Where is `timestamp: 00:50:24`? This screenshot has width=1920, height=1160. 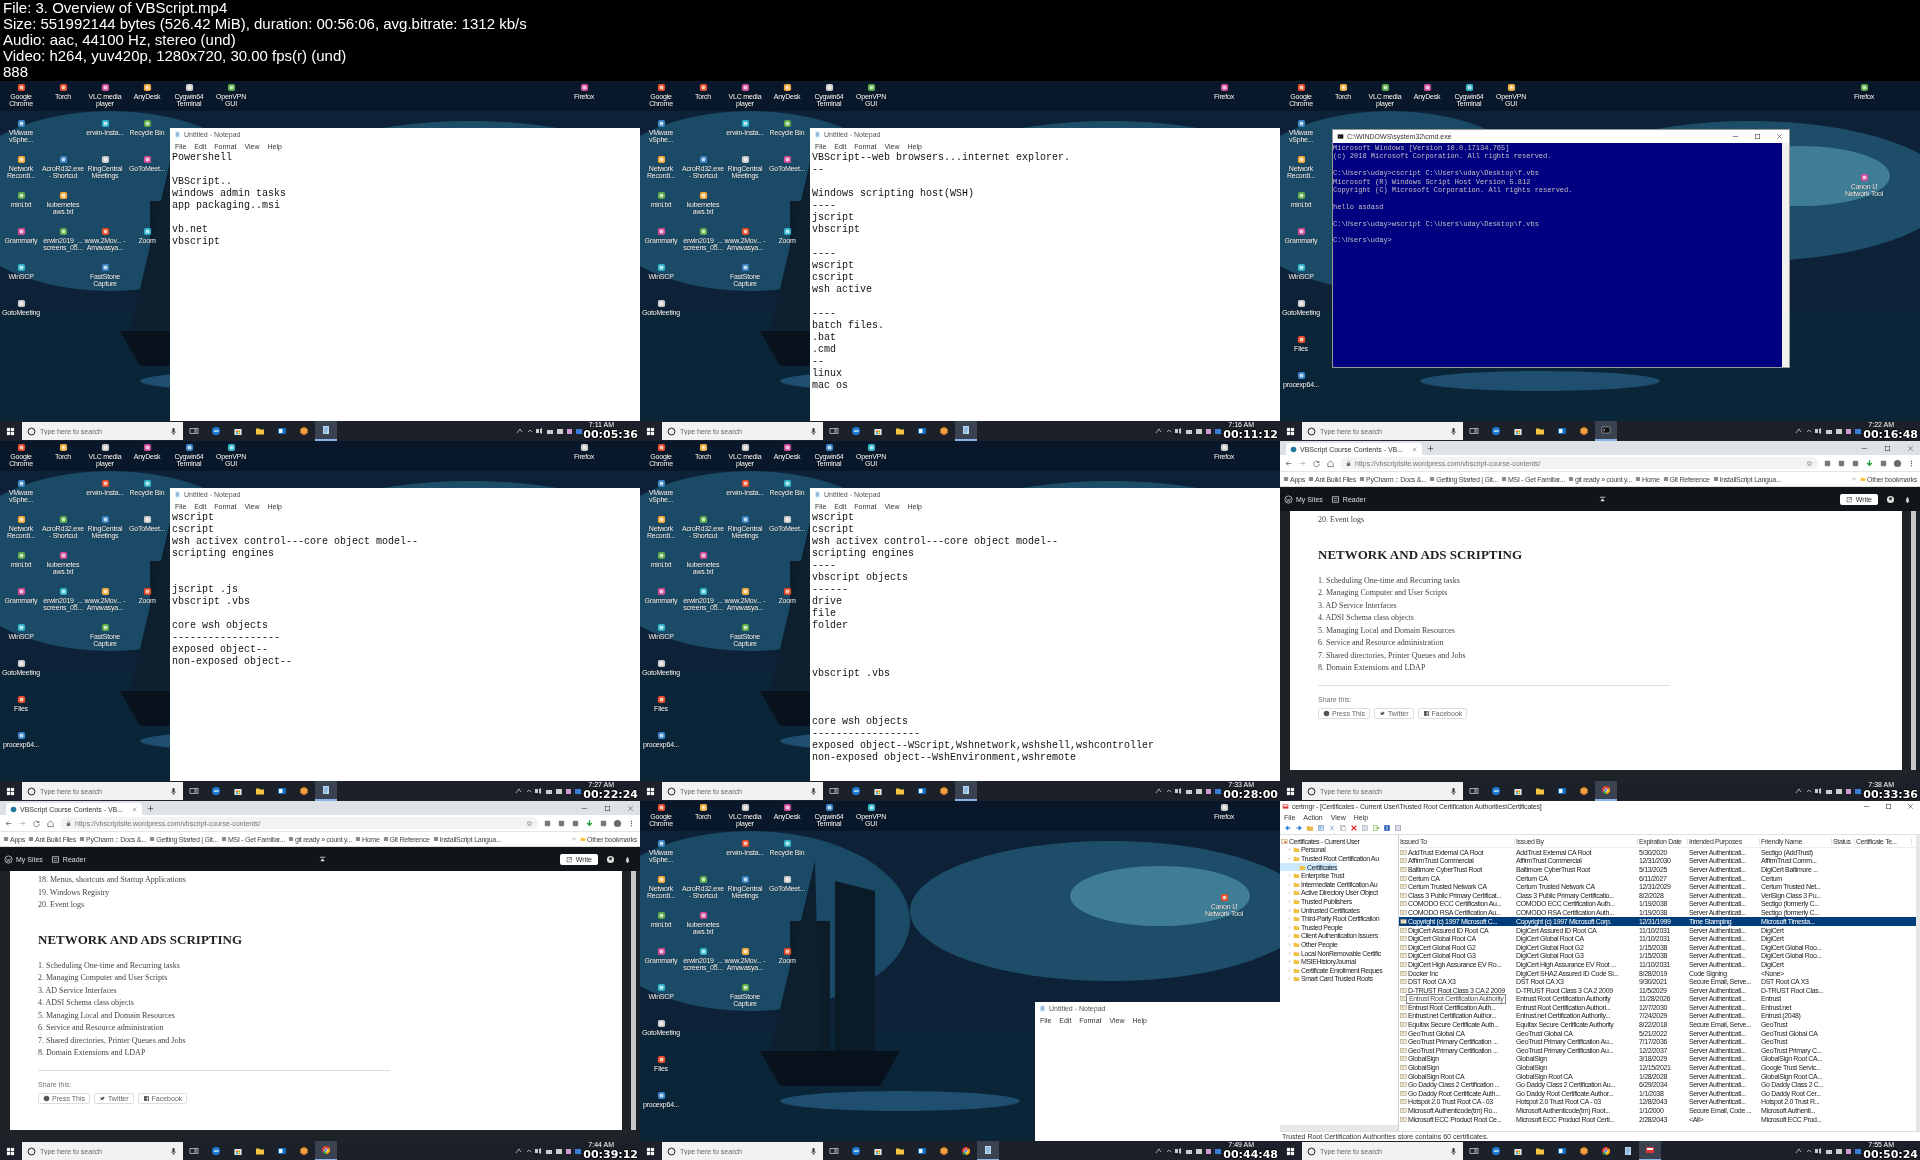 timestamp: 00:50:24 is located at coordinates (1890, 1154).